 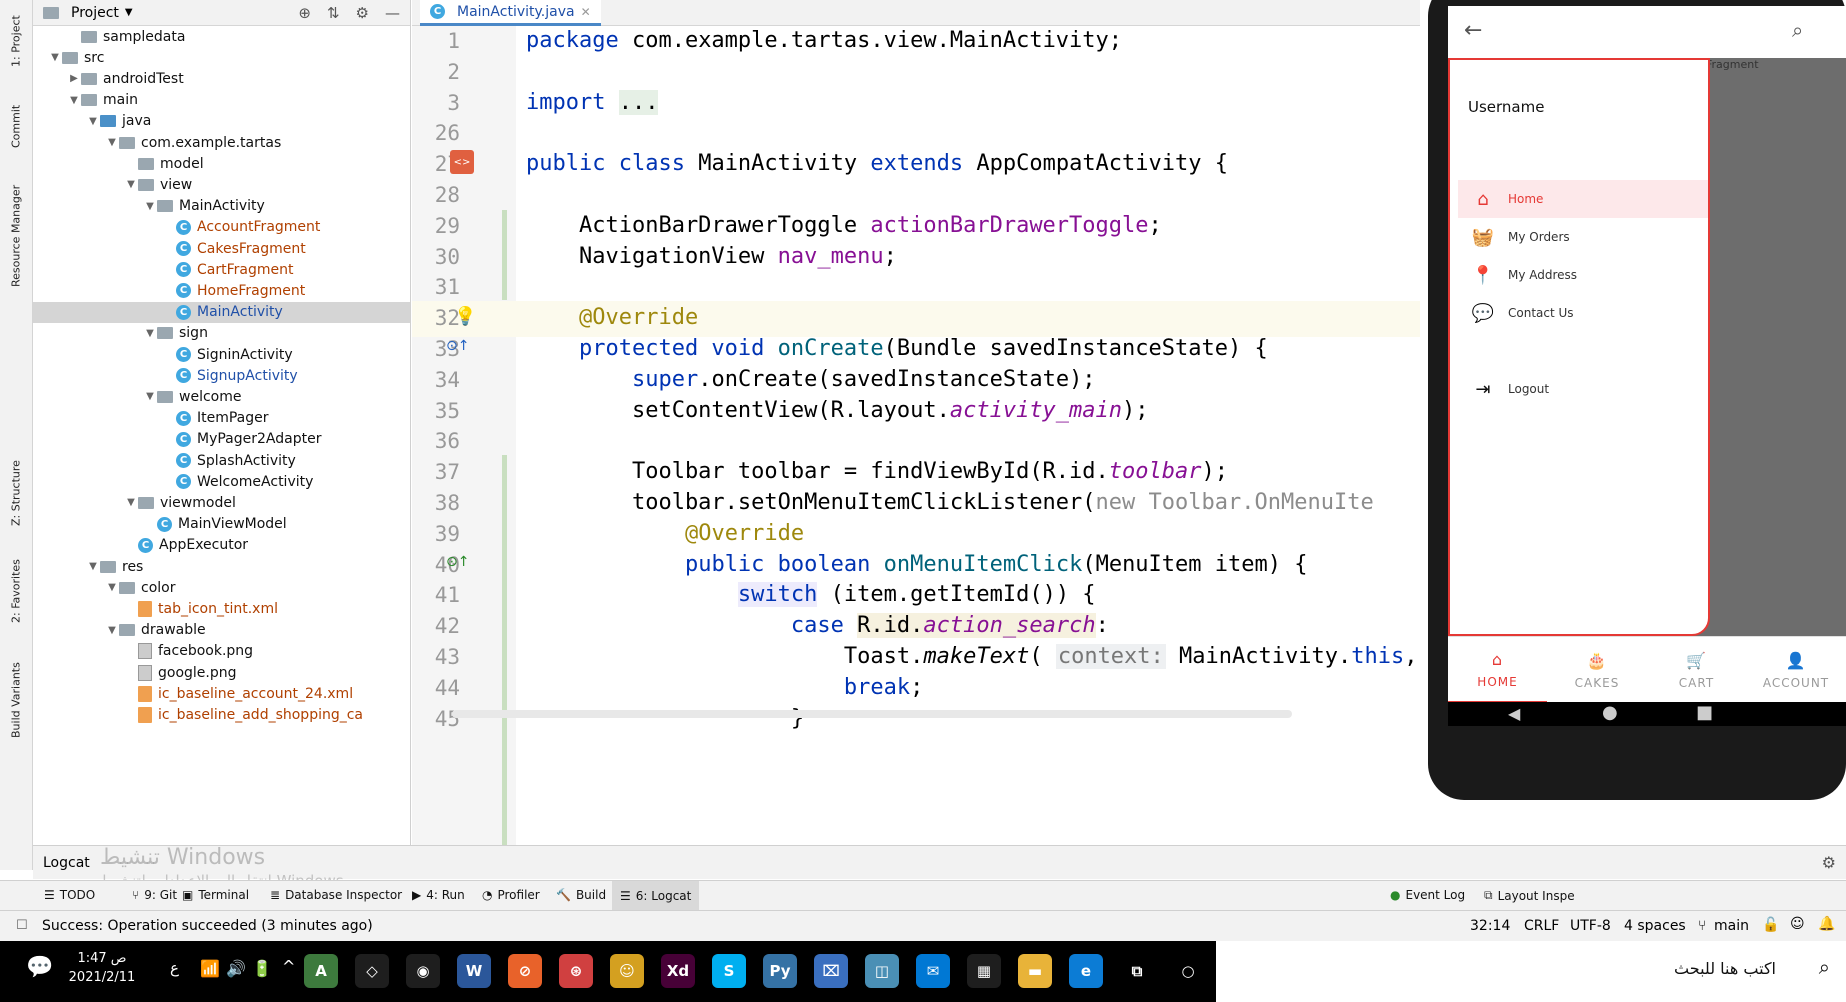 I want to click on app-icon-6: ⊛, so click(x=576, y=971).